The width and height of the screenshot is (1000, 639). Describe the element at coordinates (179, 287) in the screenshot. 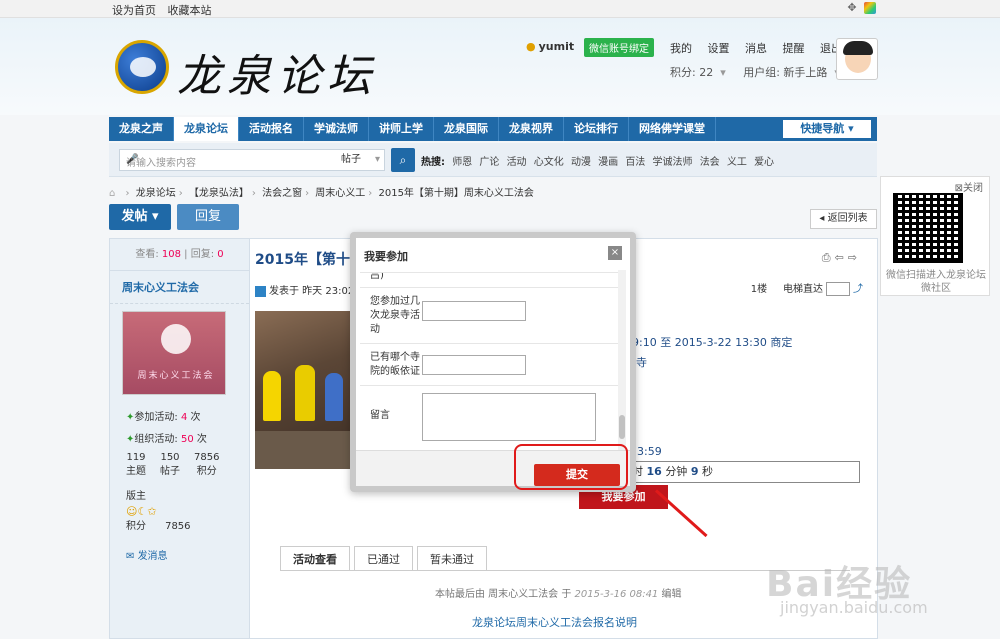

I see `author-name: 周末心义工法会` at that location.